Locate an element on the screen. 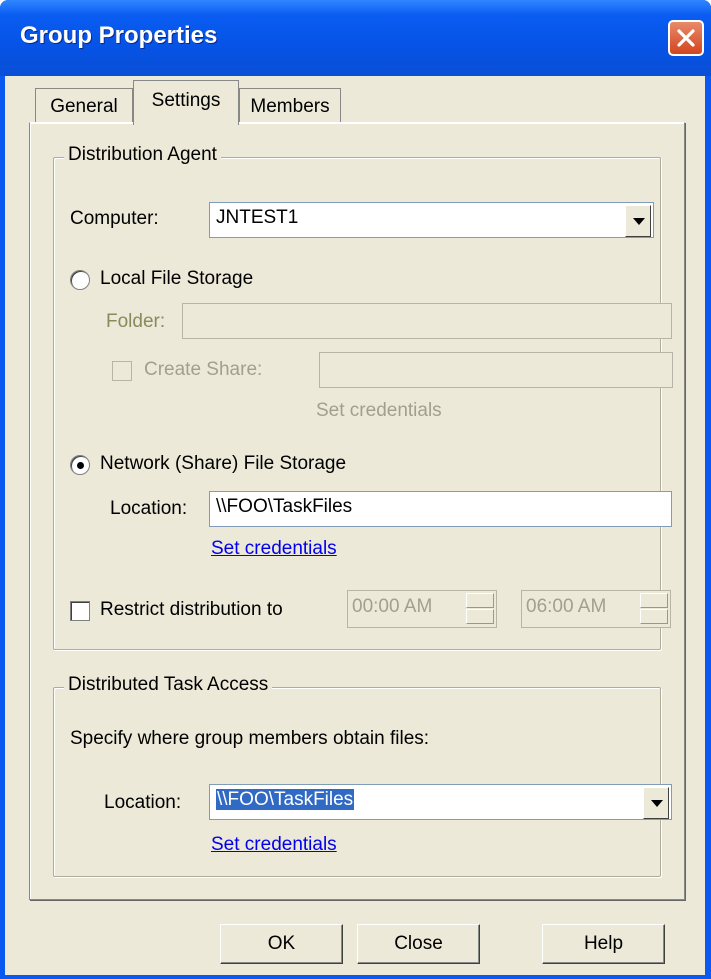 This screenshot has height=979, width=711. computer-value: JNTEST1 is located at coordinates (257, 217).